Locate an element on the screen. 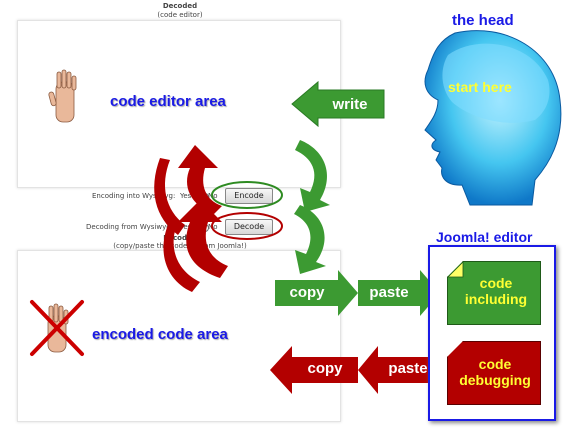  green-curve-lower is located at coordinates (310, 239).